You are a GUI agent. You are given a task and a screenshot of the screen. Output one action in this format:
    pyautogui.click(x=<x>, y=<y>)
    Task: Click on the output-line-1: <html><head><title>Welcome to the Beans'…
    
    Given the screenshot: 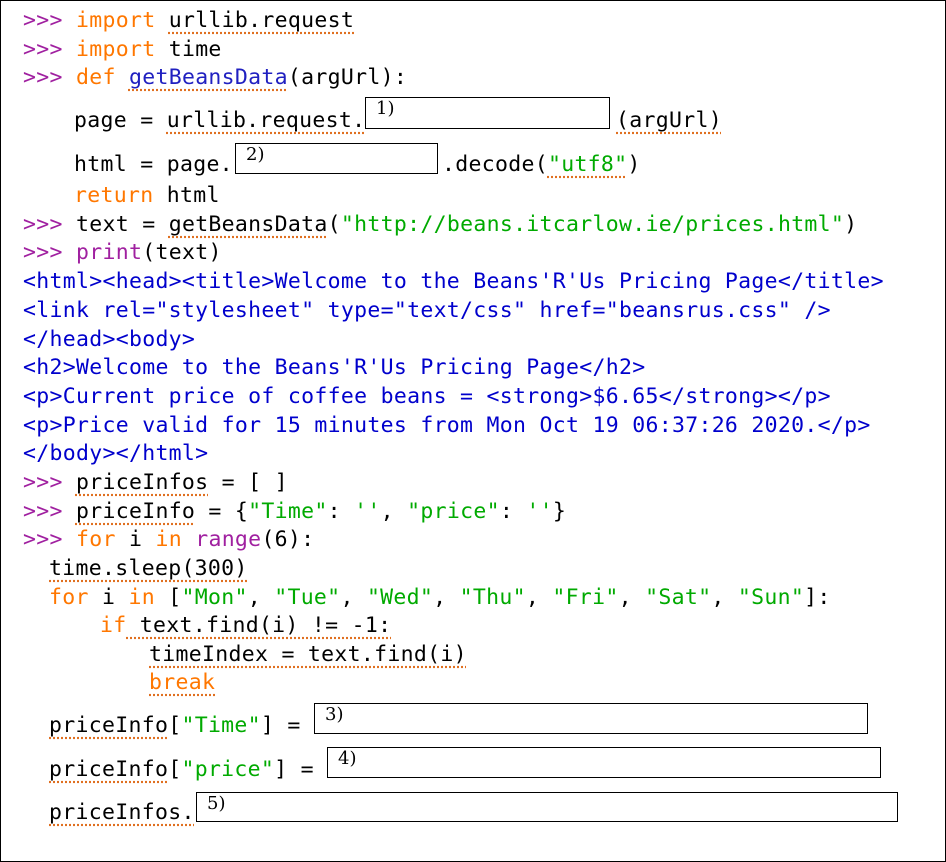 What is the action you would take?
    pyautogui.click(x=453, y=281)
    